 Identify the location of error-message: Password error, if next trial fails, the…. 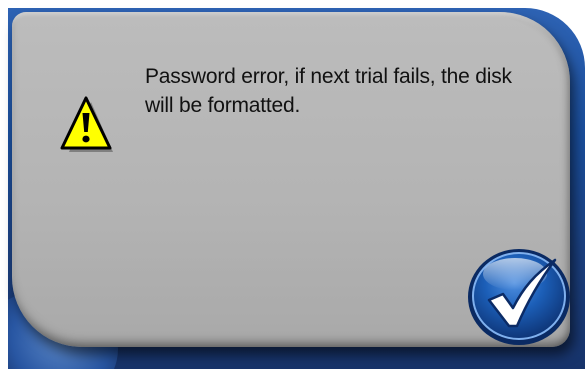
(328, 91).